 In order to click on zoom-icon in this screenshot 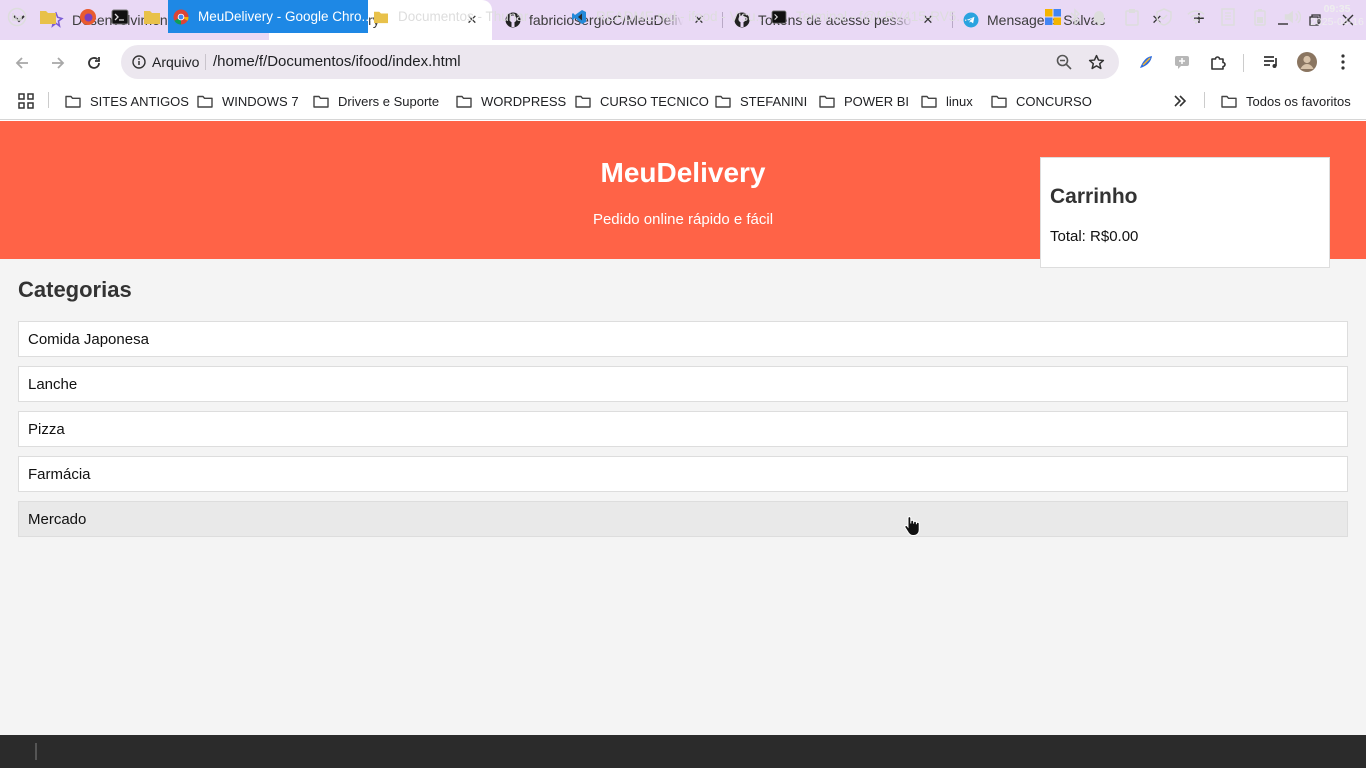, I will do `click(1064, 62)`.